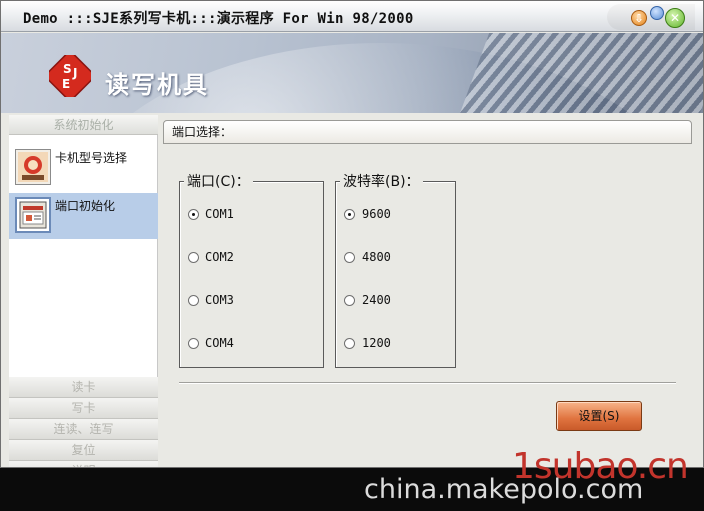 The width and height of the screenshot is (704, 511). I want to click on radio-label: 9600, so click(376, 214).